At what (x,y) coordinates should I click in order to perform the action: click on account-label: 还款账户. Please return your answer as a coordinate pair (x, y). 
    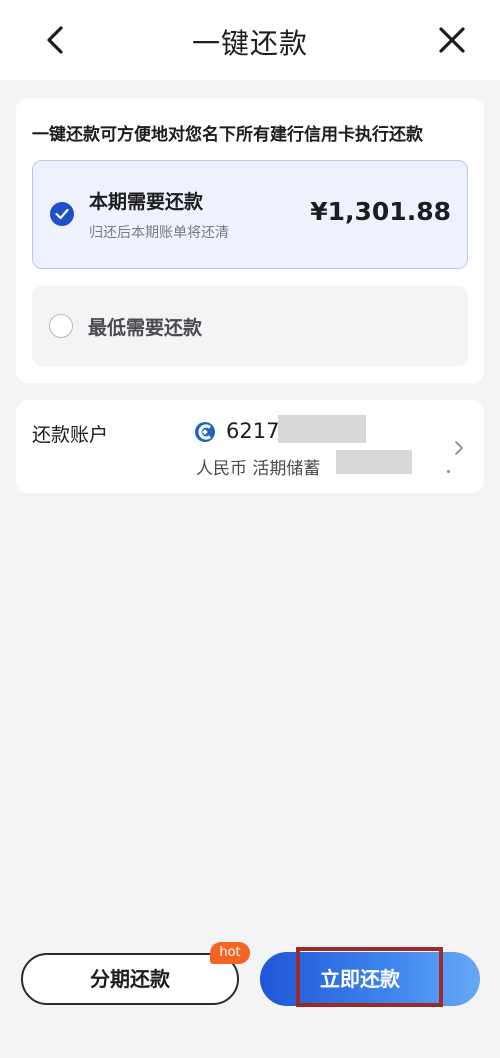
    Looking at the image, I should click on (70, 435).